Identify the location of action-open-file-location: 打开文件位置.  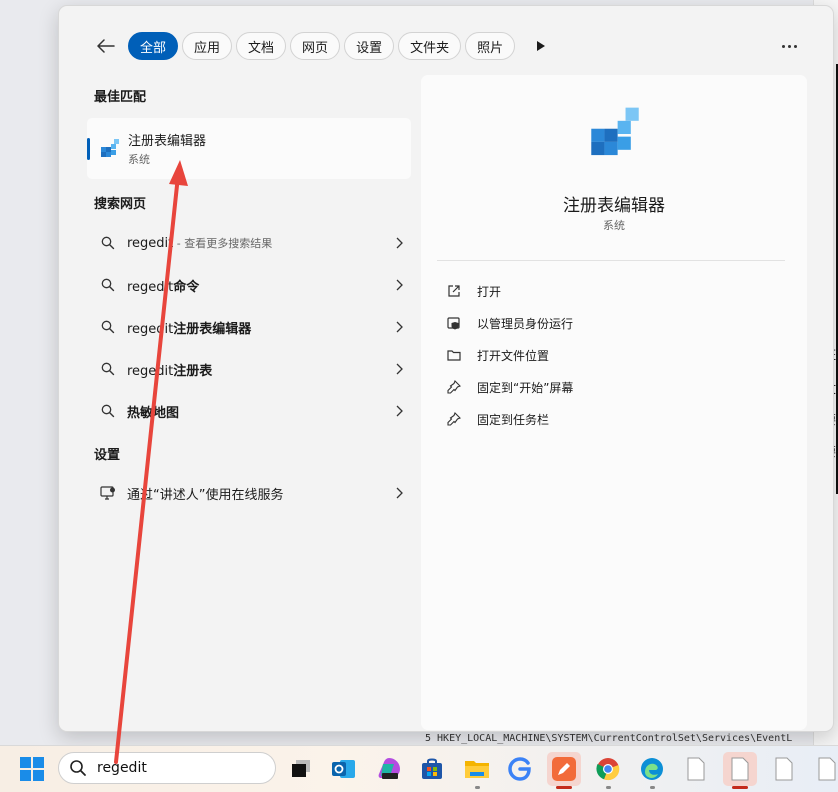
(498, 355).